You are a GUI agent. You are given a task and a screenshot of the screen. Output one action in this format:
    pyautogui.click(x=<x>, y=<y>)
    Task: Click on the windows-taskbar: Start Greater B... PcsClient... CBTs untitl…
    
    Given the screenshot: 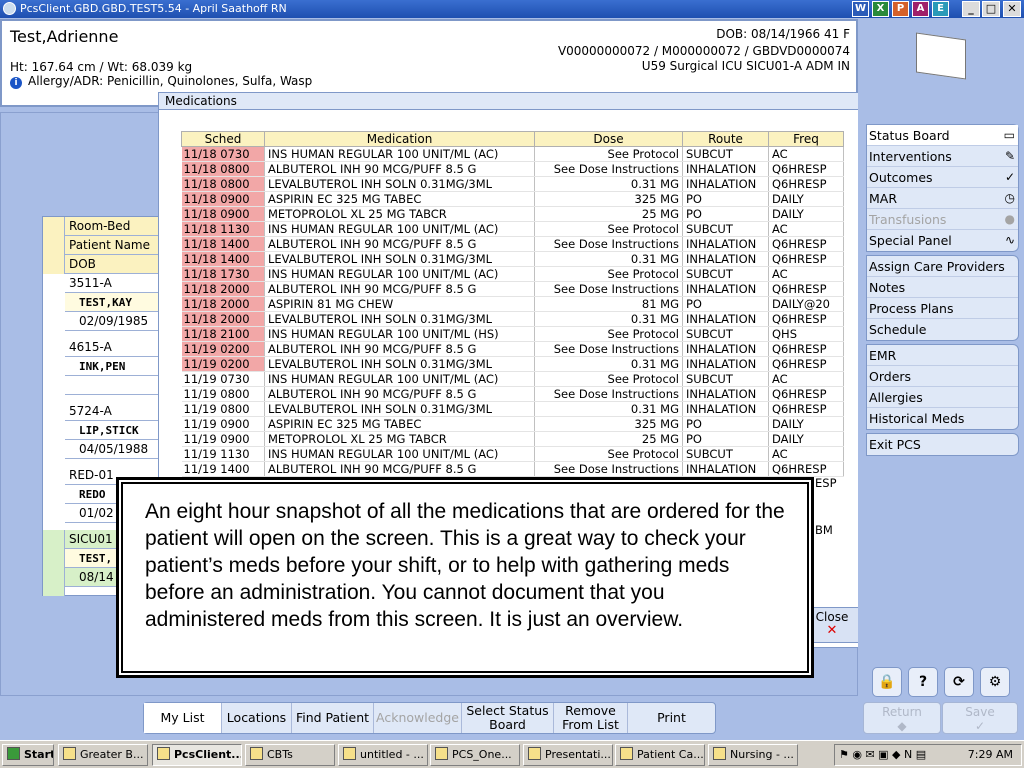 What is the action you would take?
    pyautogui.click(x=512, y=754)
    